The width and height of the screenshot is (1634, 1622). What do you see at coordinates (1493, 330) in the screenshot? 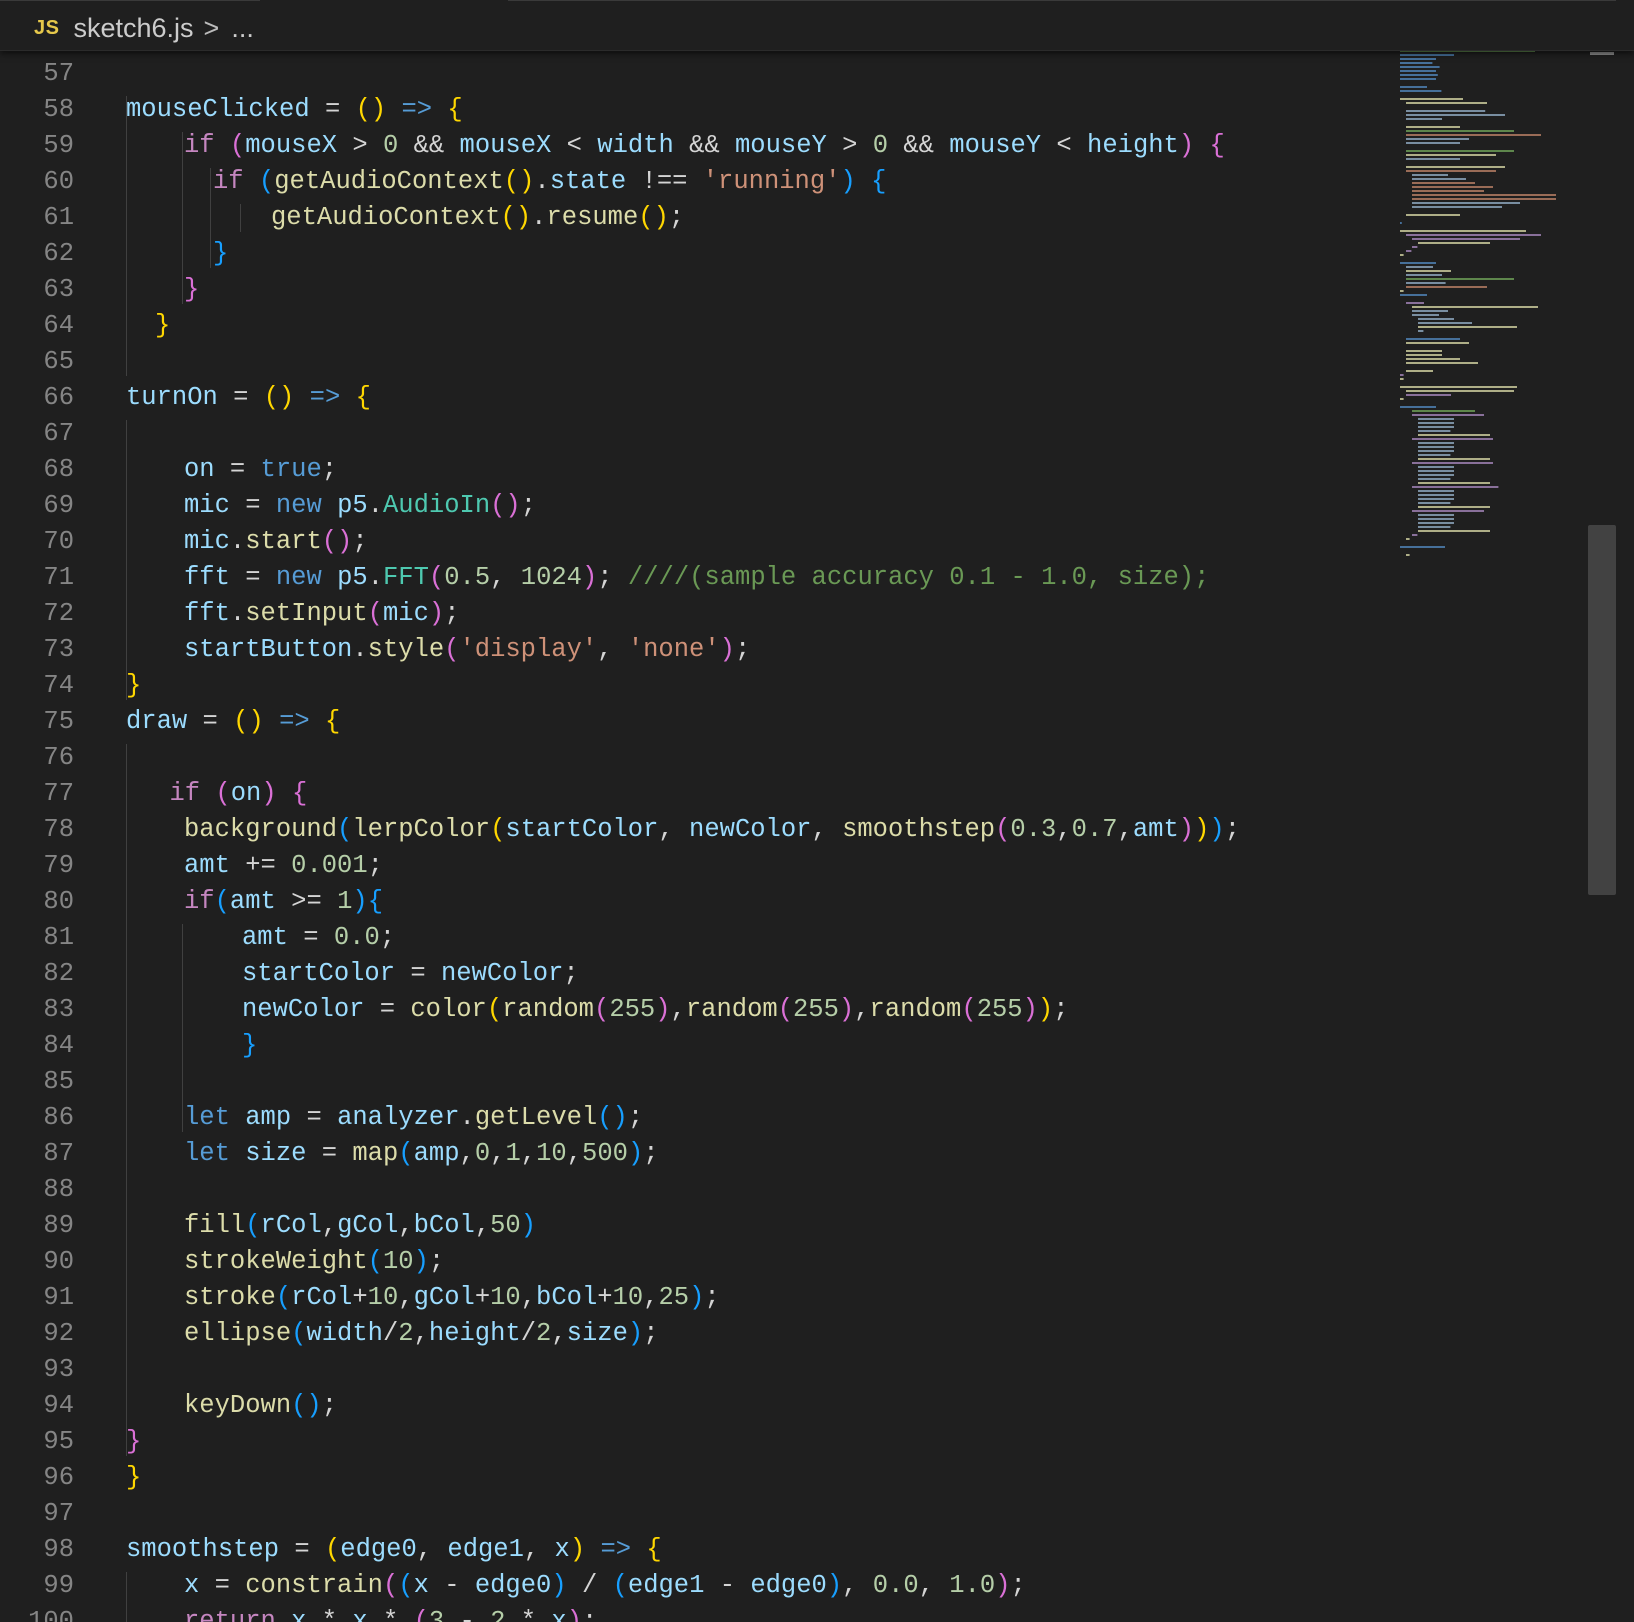
I see `minimap` at bounding box center [1493, 330].